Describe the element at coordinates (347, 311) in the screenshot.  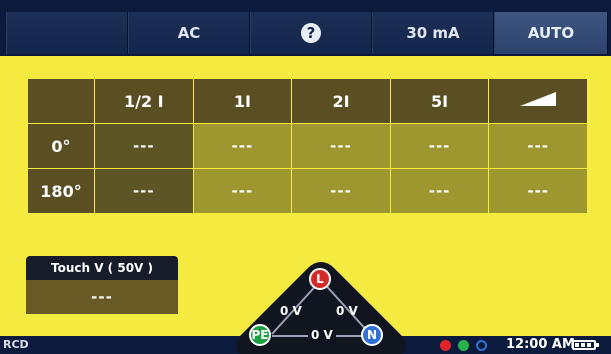
I see `voltage-l-n: 0 V` at that location.